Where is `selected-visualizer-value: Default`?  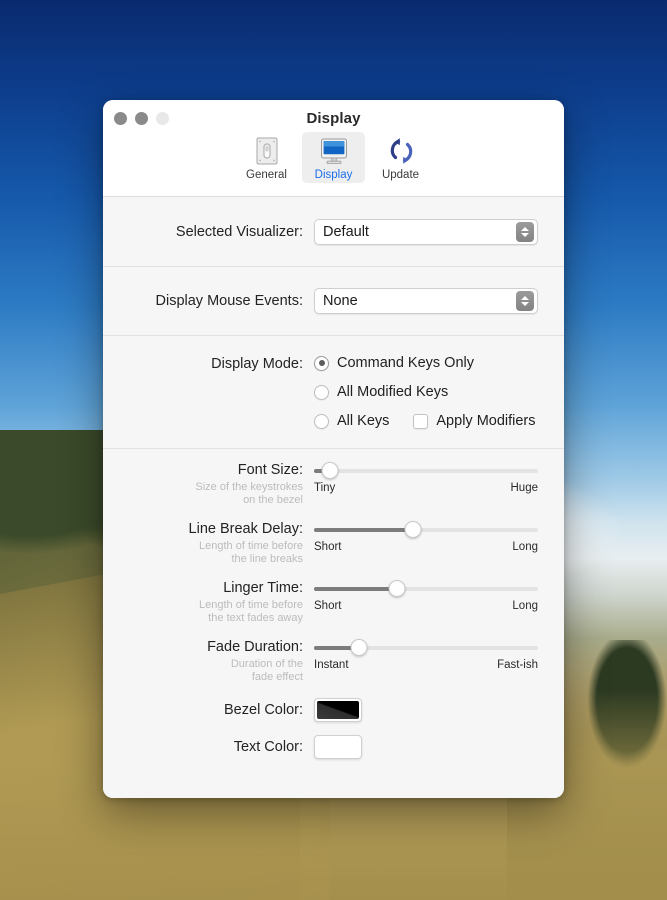 selected-visualizer-value: Default is located at coordinates (346, 232).